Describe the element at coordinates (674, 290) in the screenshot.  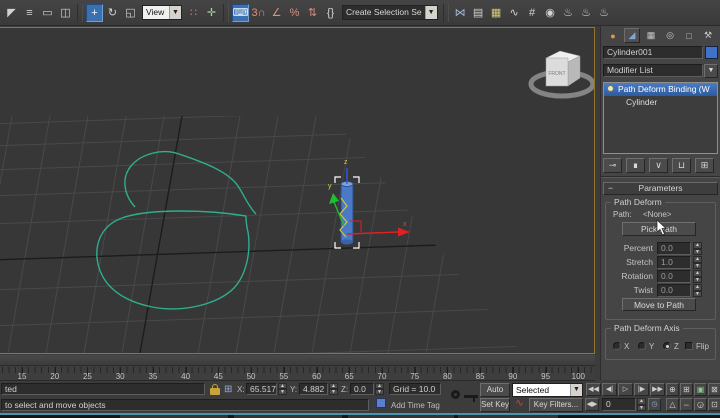
I see `twist-field: 0.0` at that location.